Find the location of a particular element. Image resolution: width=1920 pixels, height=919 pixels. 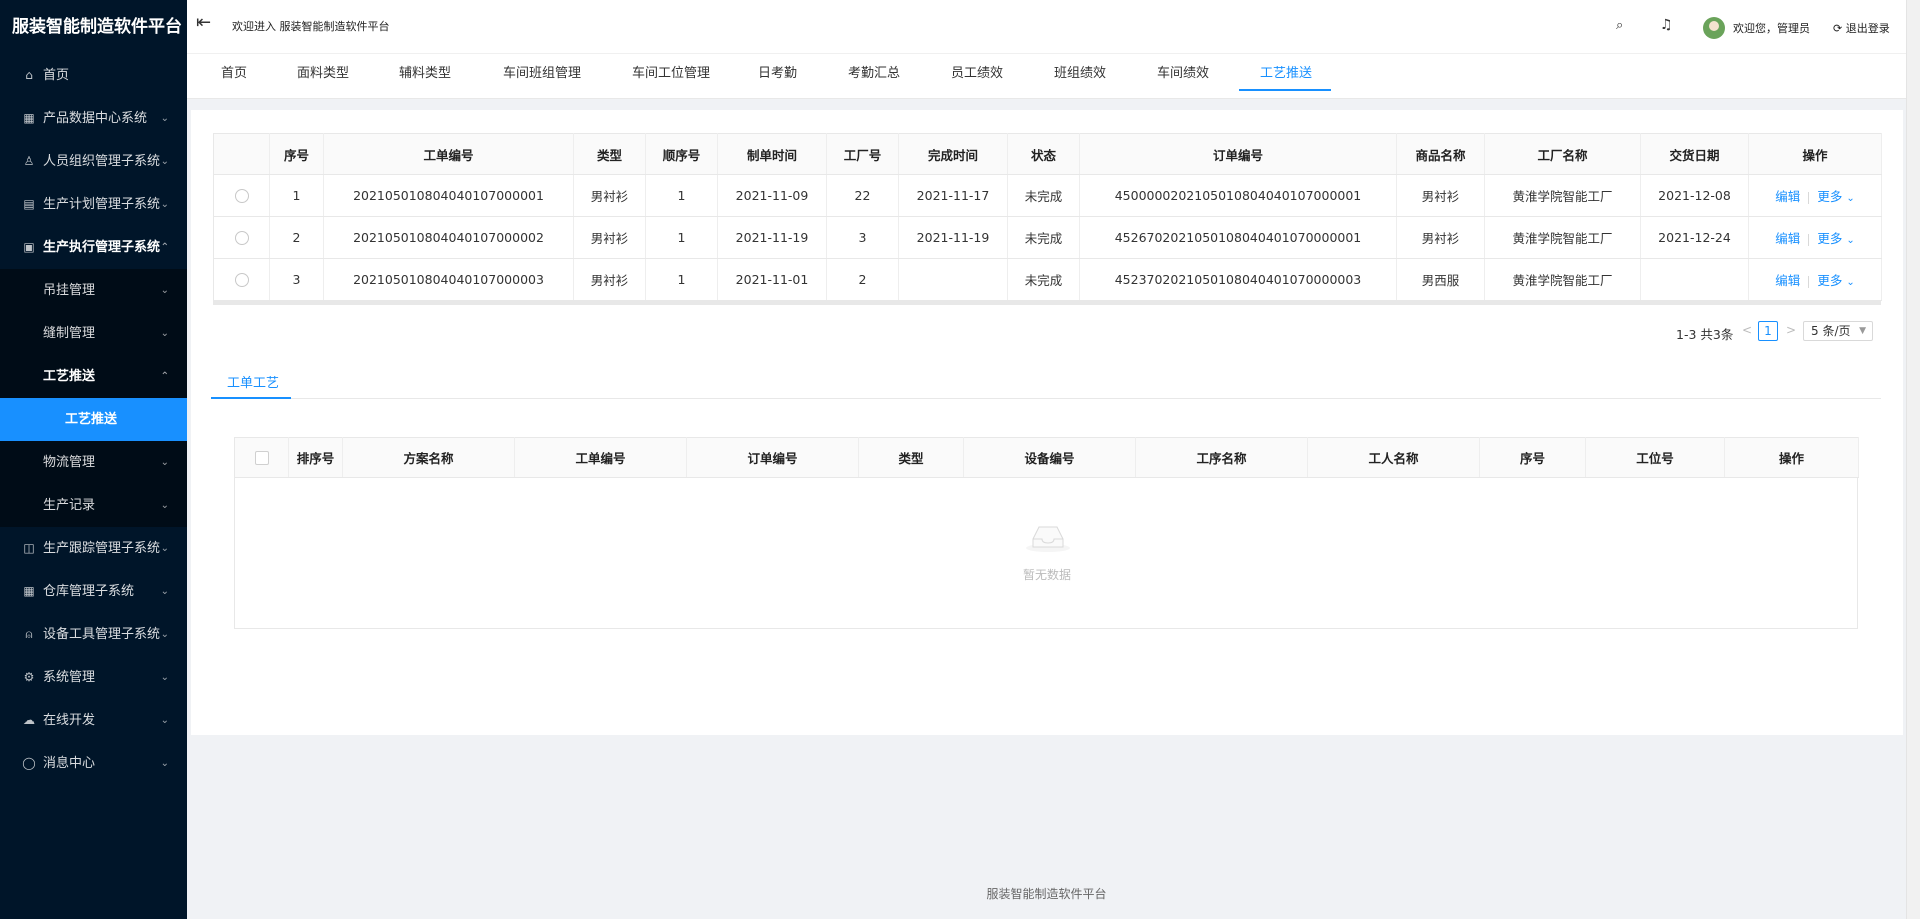

sidebar-item-label: 物流管理 is located at coordinates (69, 462).